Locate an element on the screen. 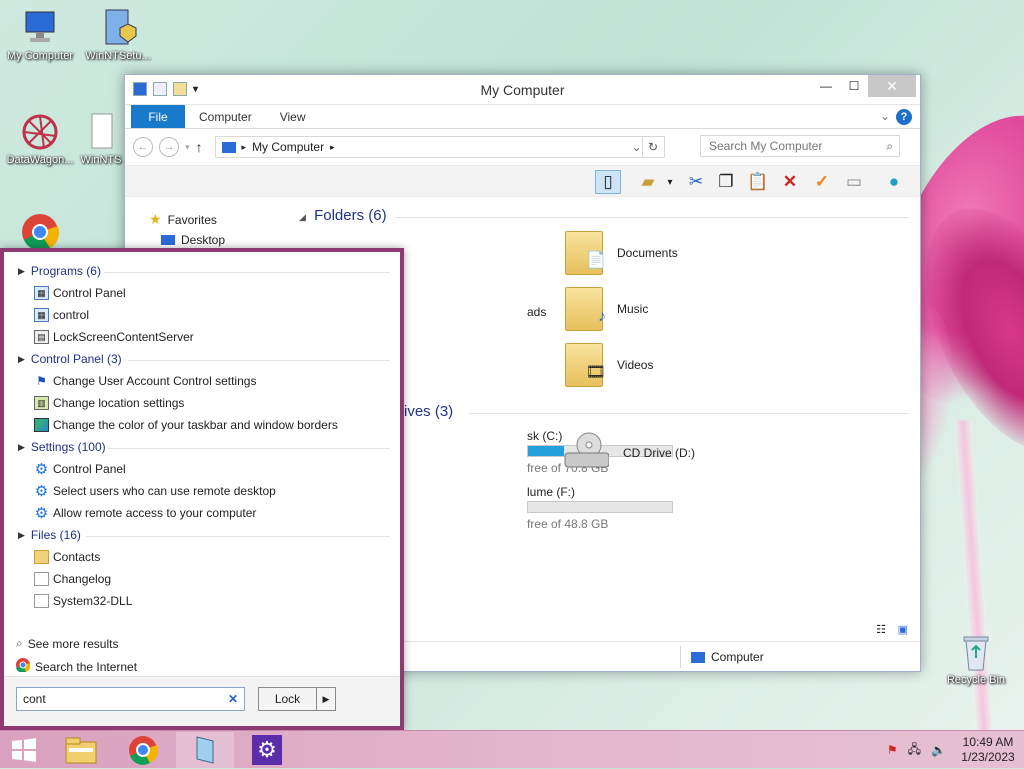 The image size is (1024, 769). delete-icon: ✕ is located at coordinates (790, 182).